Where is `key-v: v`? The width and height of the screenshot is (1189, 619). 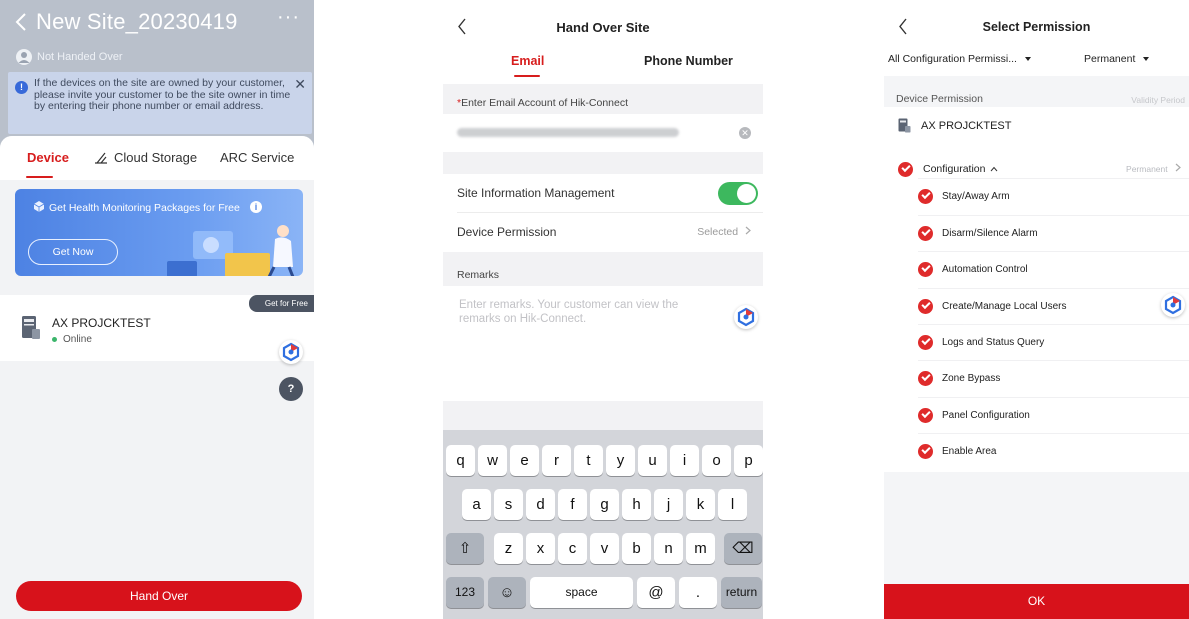
key-v: v is located at coordinates (604, 548).